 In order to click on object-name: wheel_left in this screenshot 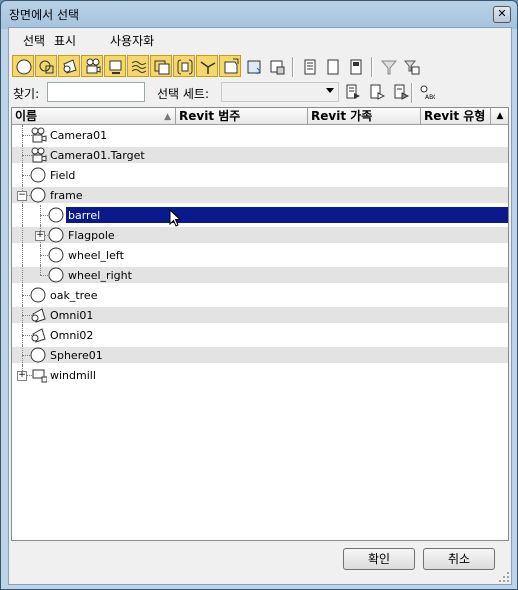, I will do `click(96, 255)`.